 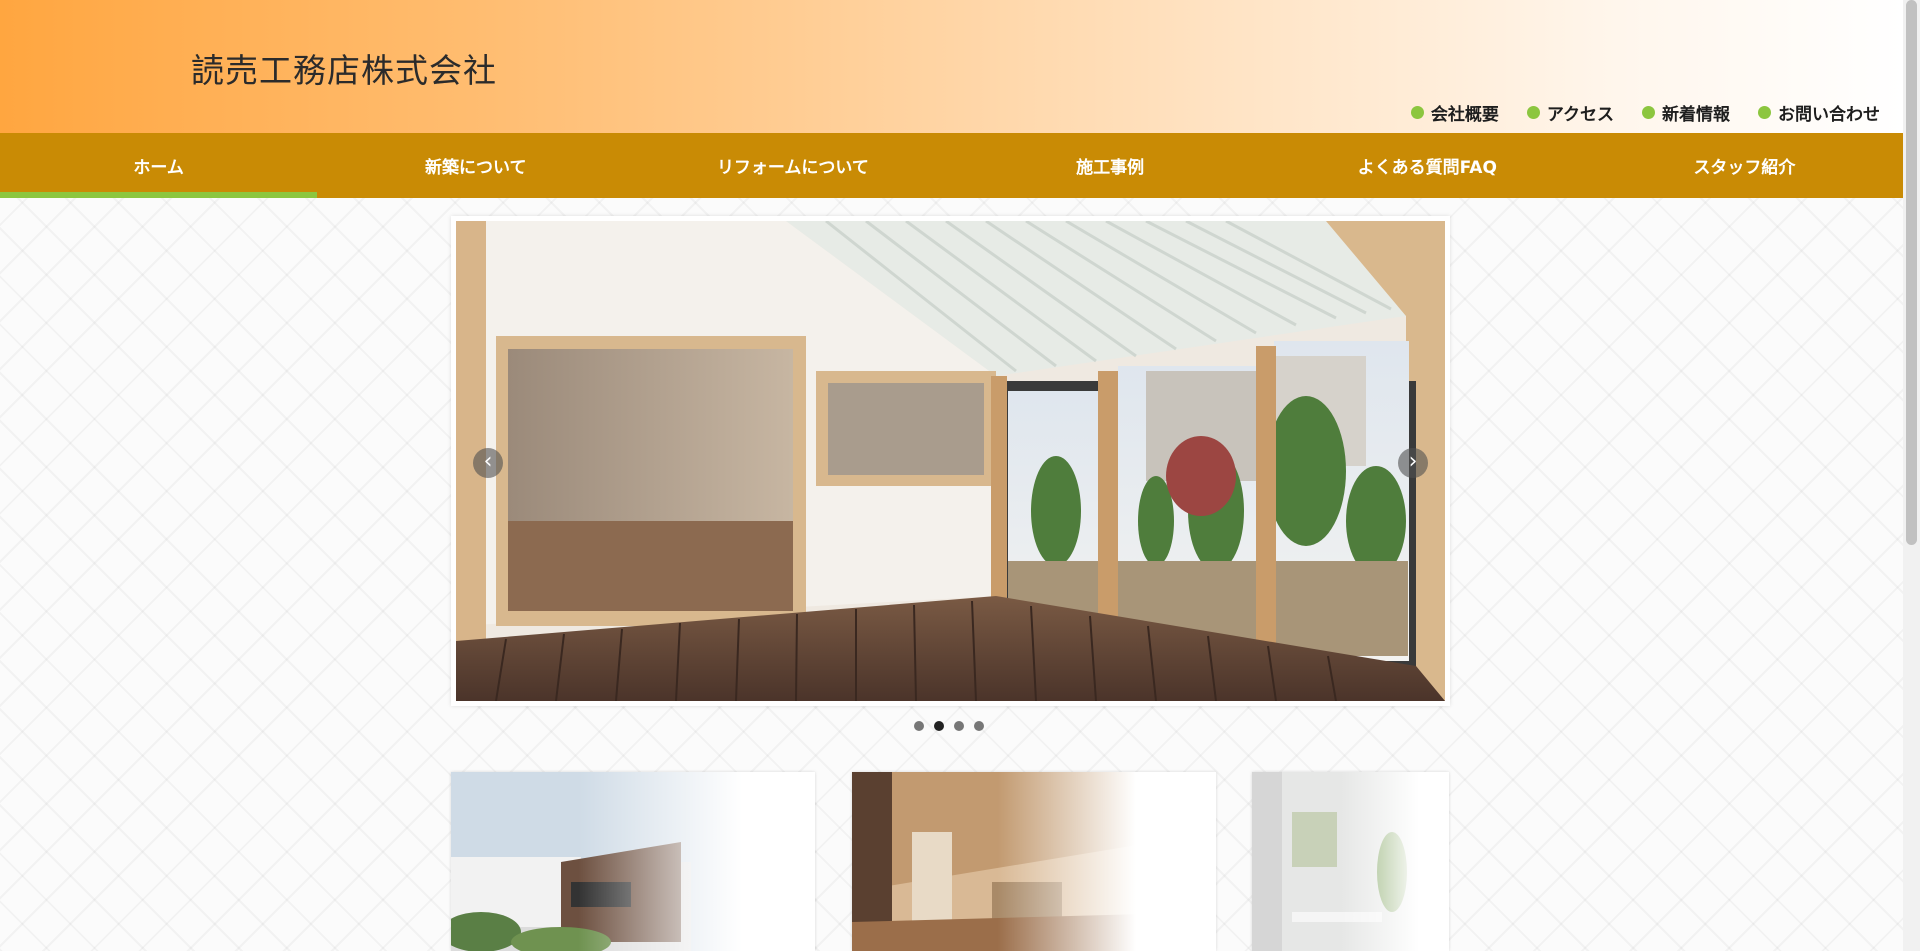 I want to click on card-photo-office-room, so click(x=1350, y=861).